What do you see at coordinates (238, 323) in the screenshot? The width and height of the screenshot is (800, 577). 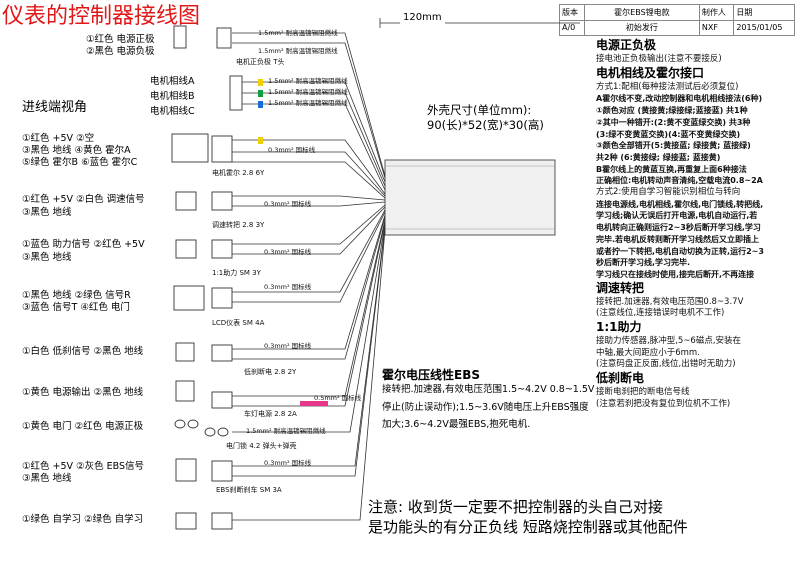 I see `connector-label: LCD仪表 SM 4A` at bounding box center [238, 323].